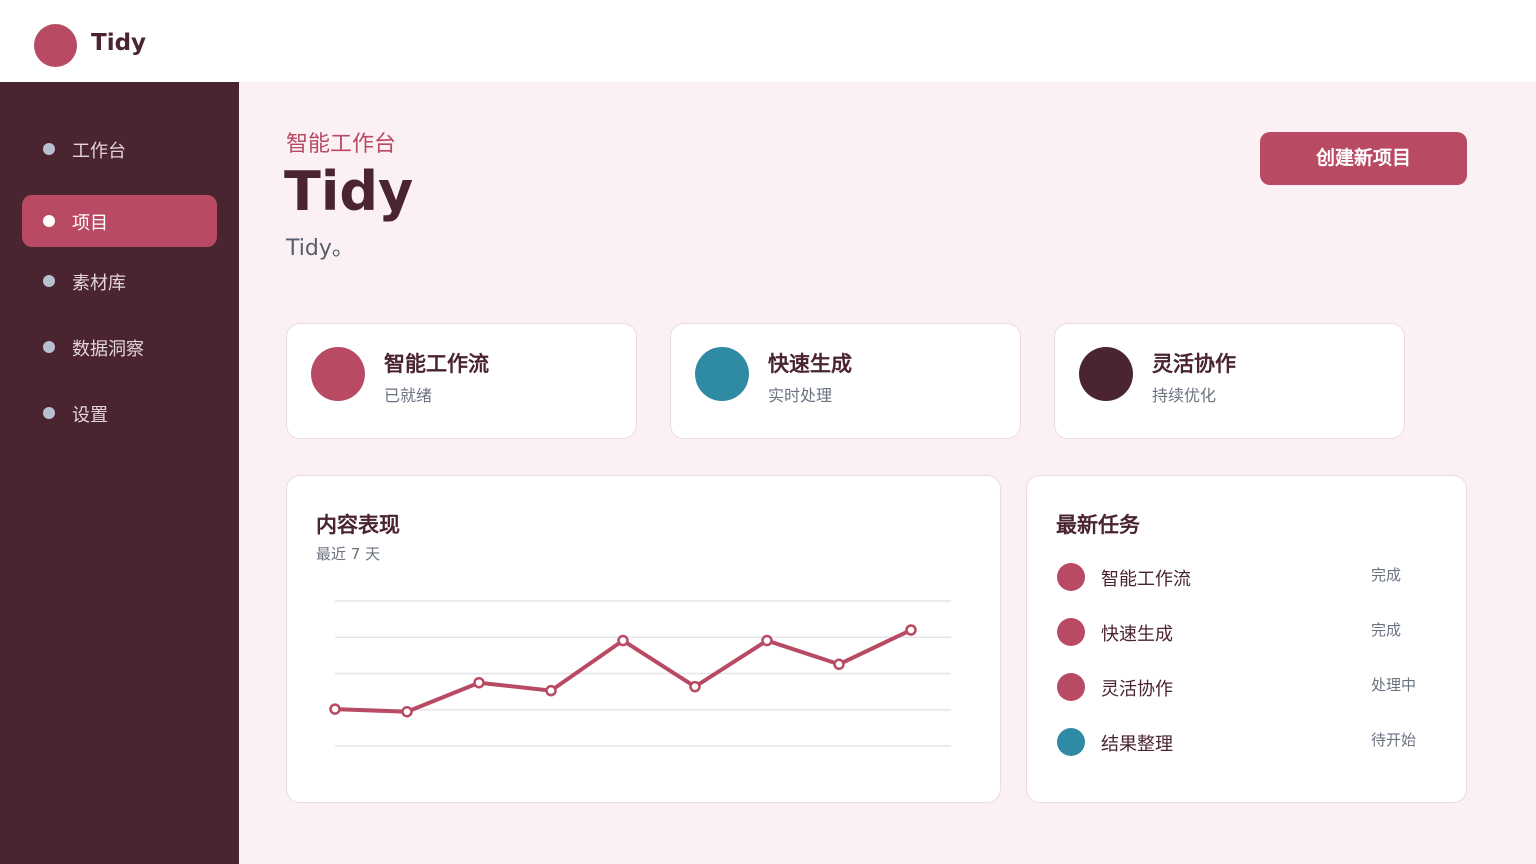  What do you see at coordinates (1137, 689) in the screenshot?
I see `task-name: 灵活协作` at bounding box center [1137, 689].